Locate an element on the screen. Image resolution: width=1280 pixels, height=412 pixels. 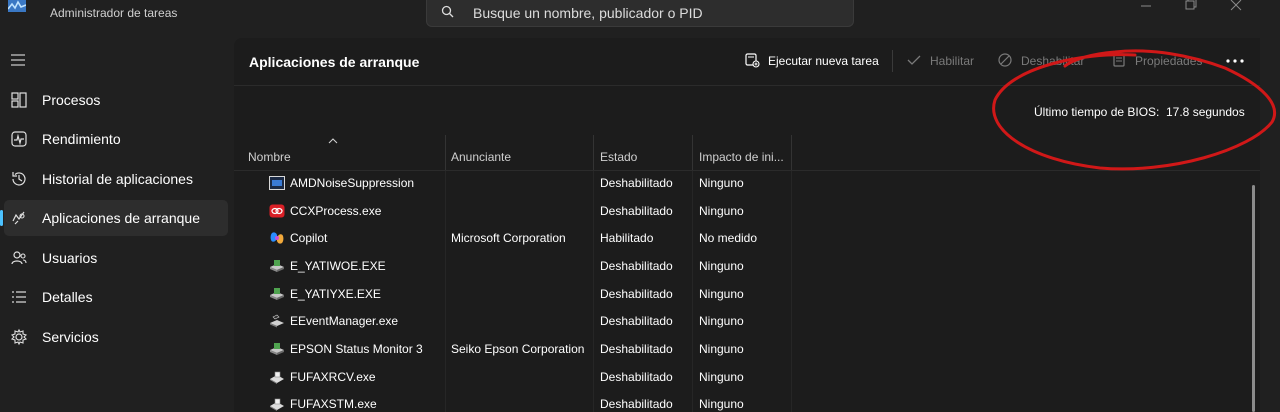
app-status: Habilitado is located at coordinates (627, 238).